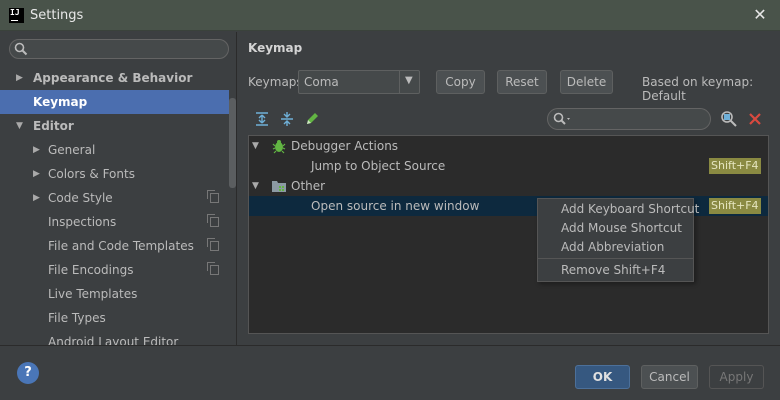  What do you see at coordinates (586, 82) in the screenshot?
I see `delete-button: Delete` at bounding box center [586, 82].